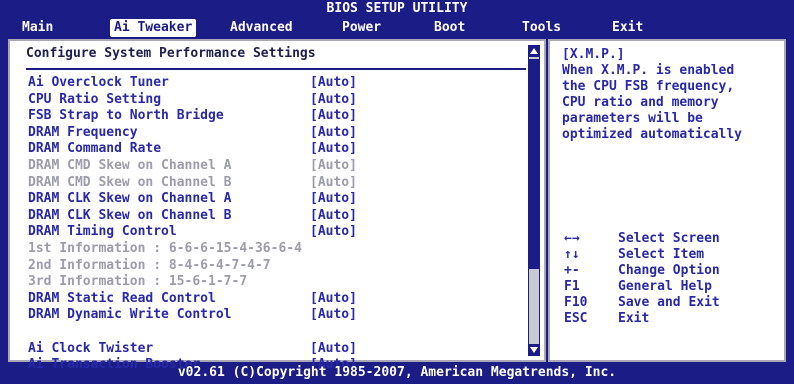 The image size is (794, 384). I want to click on key-description: Exit, so click(634, 318).